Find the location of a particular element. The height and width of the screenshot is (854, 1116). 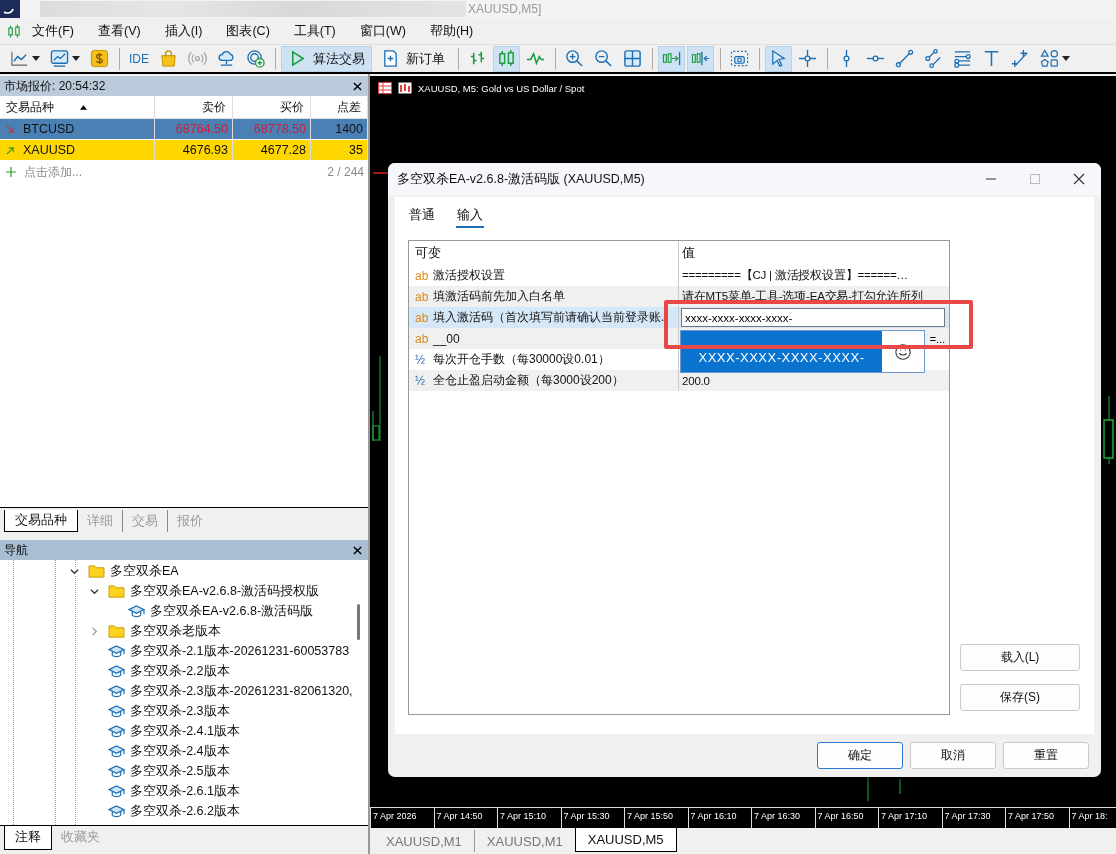

tree-item: 多空双杀-2.3版本 is located at coordinates (180, 711).